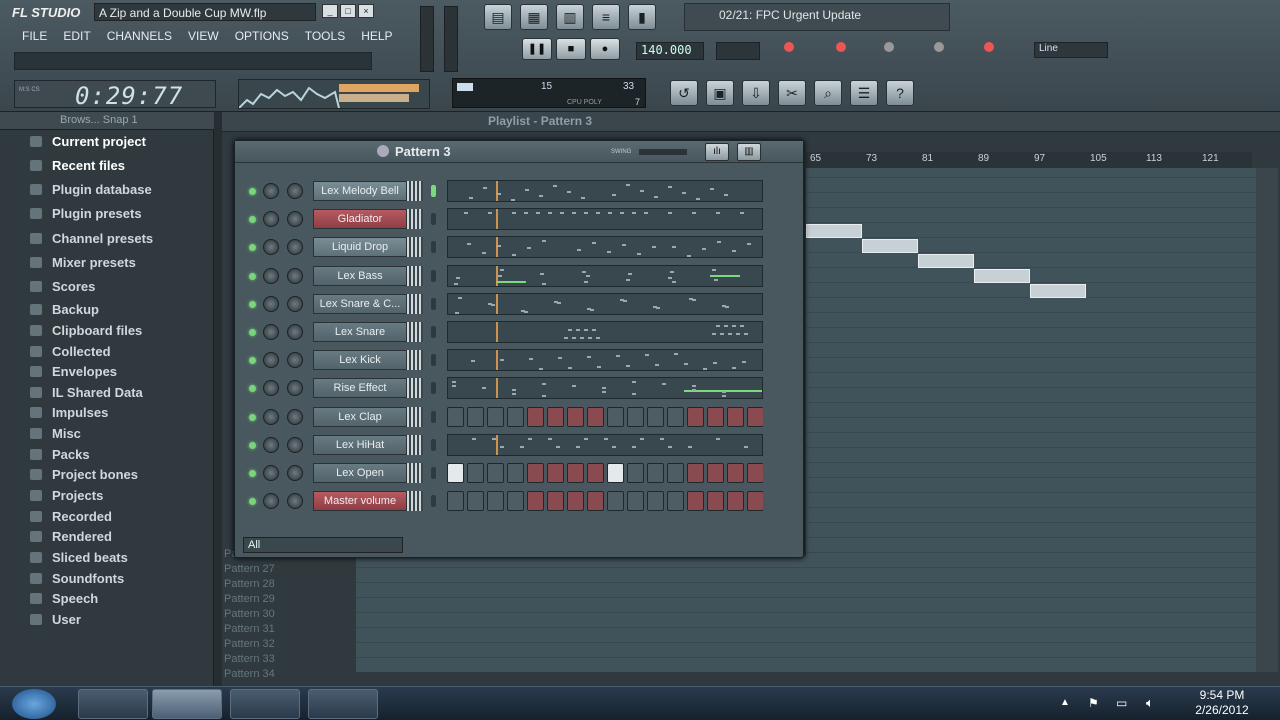  What do you see at coordinates (1150, 703) in the screenshot?
I see `volume-icon: 🔈︎` at bounding box center [1150, 703].